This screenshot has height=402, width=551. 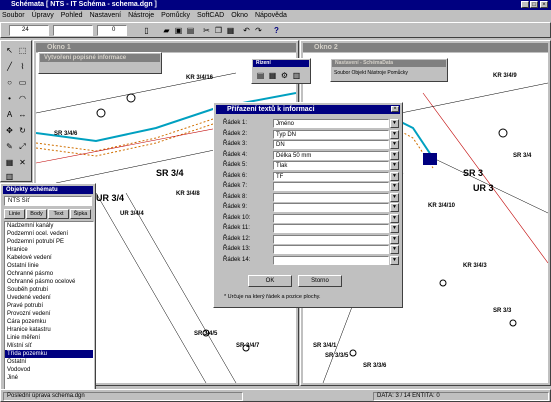 I want to click on settings-icon: ⚙, so click(x=284, y=75).